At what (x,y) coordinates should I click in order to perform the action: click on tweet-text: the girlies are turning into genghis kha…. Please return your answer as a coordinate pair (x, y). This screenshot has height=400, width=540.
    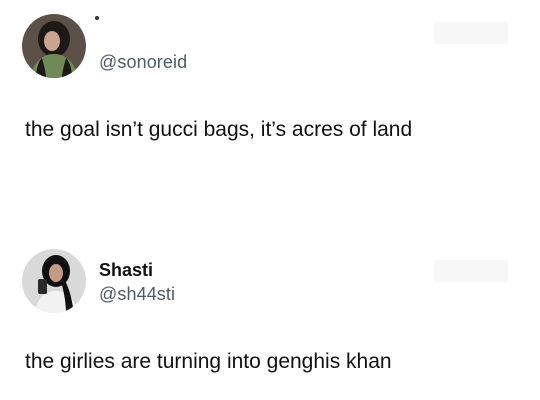
    Looking at the image, I should click on (208, 361).